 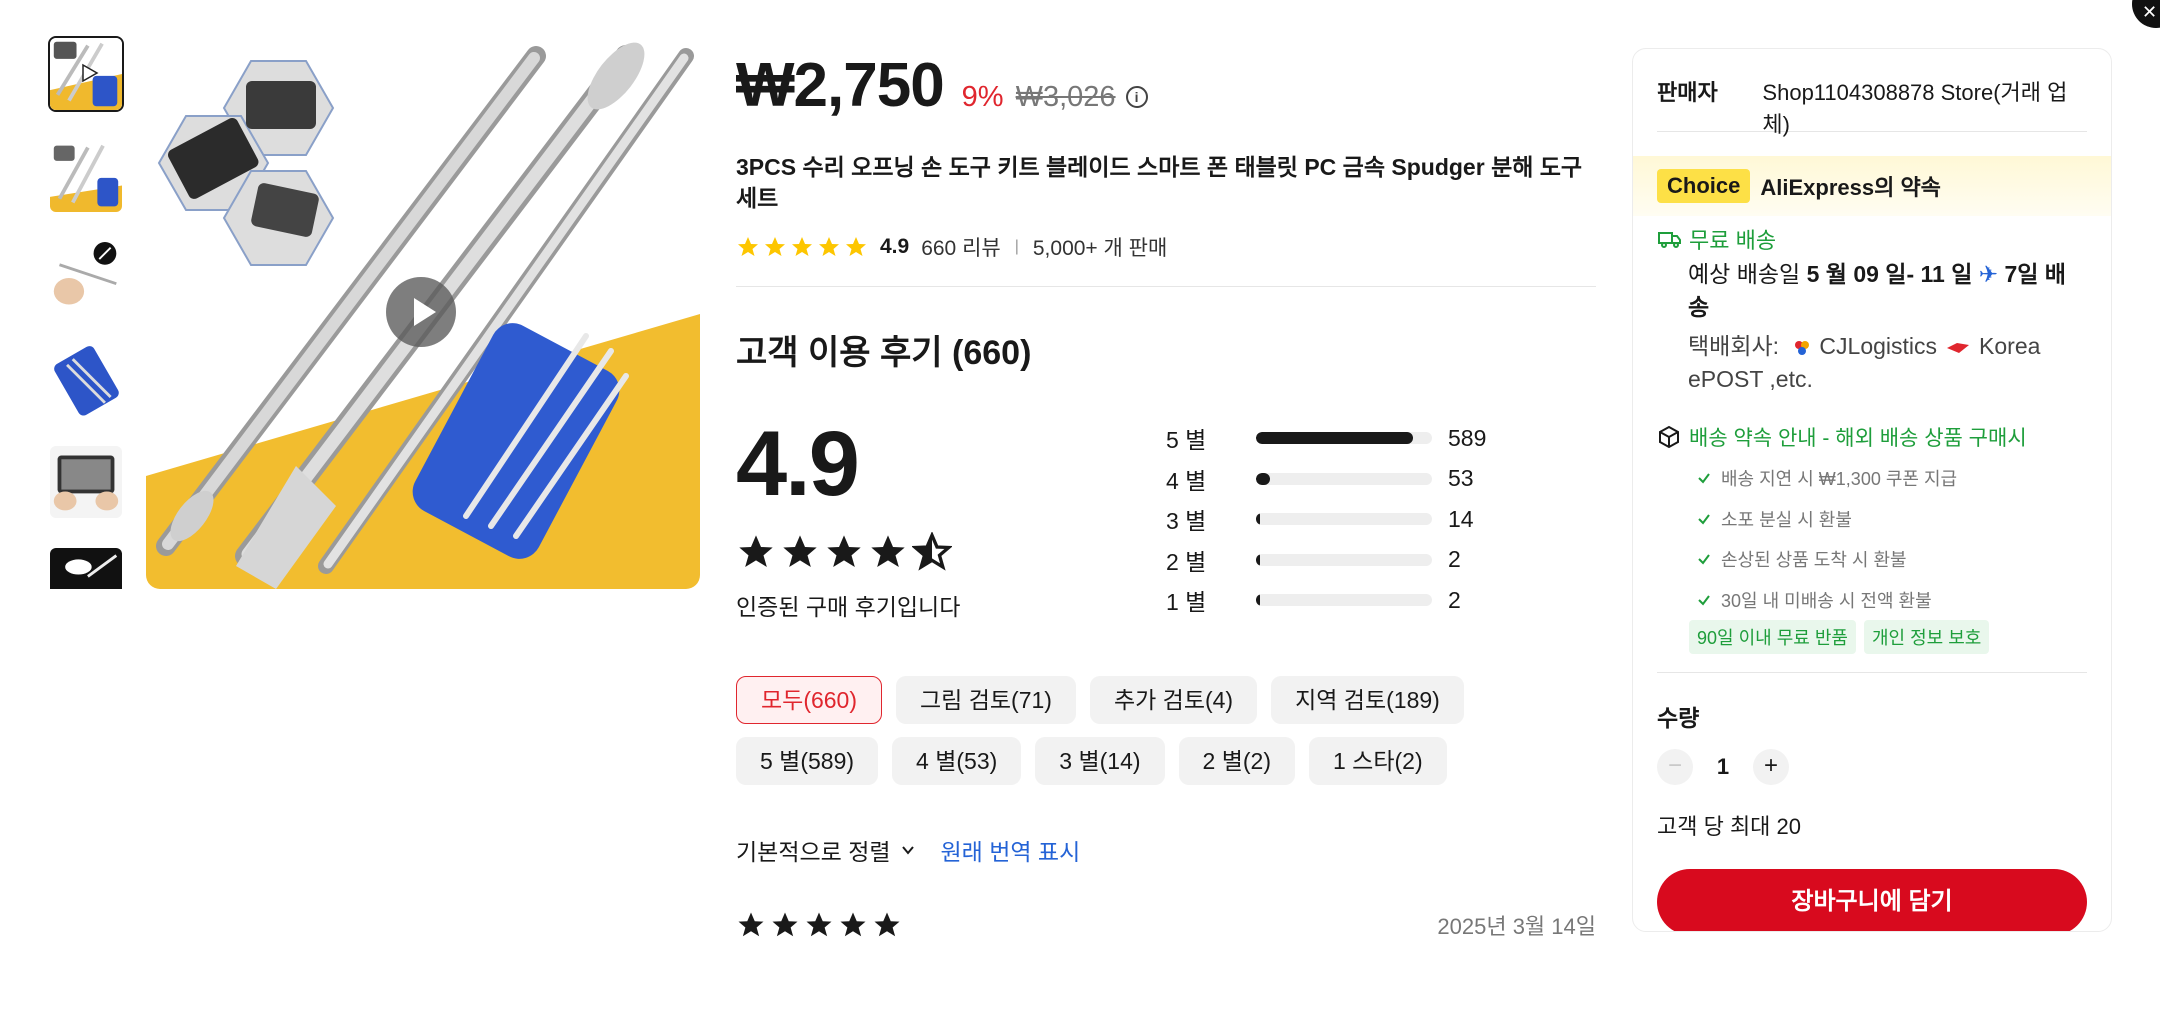 I want to click on promise-item: 30일 내 미배송 시 전액 환불, so click(x=1904, y=600).